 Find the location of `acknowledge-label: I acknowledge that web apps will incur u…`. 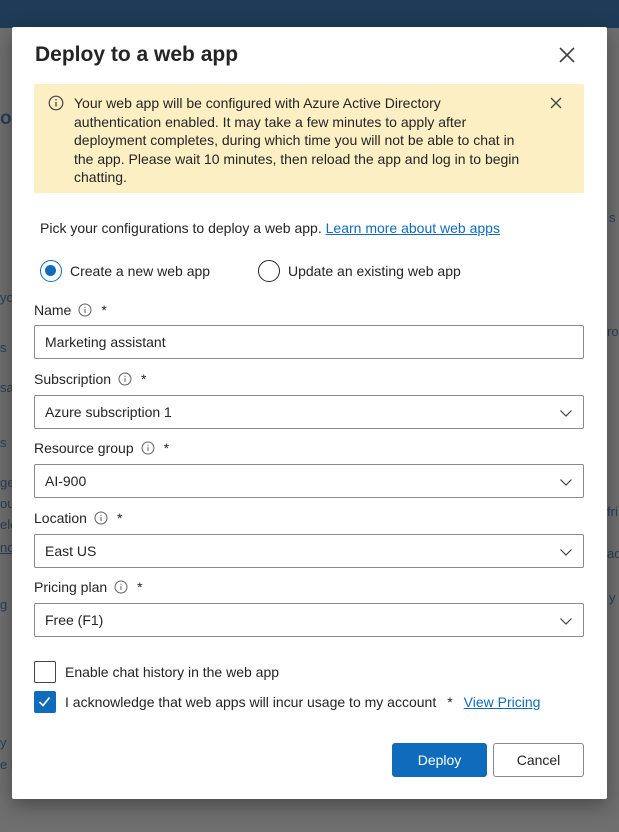

acknowledge-label: I acknowledge that web apps will incur u… is located at coordinates (251, 702).